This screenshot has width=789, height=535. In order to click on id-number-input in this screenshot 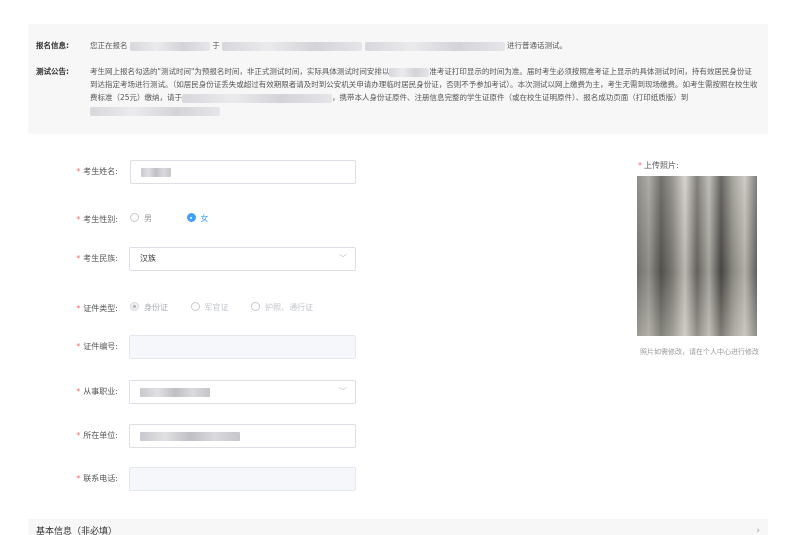, I will do `click(242, 347)`.